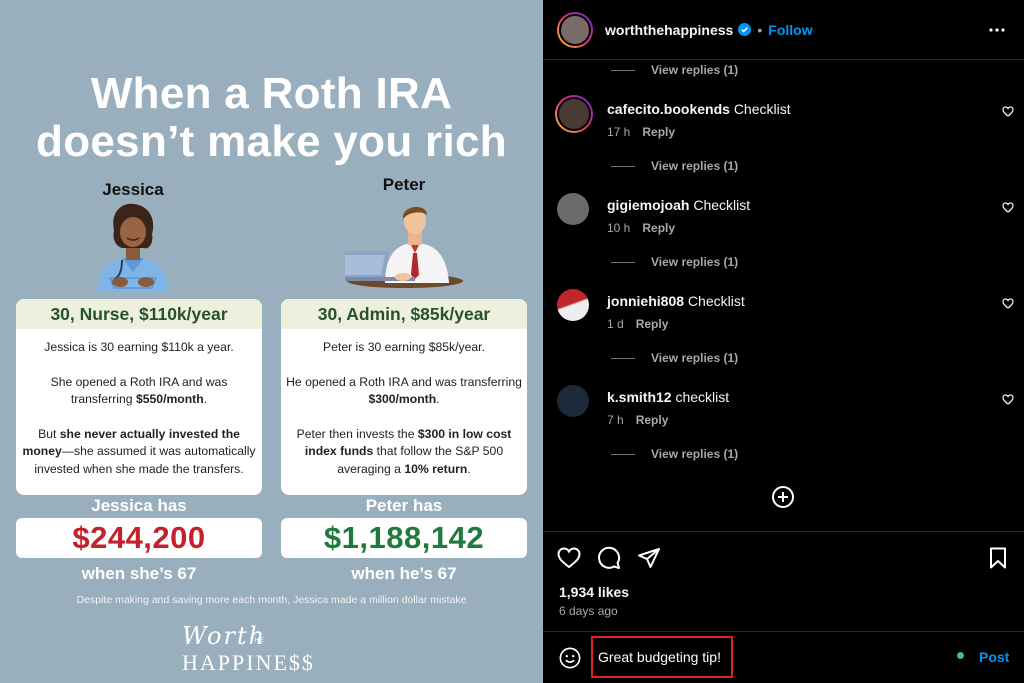 This screenshot has width=1024, height=683. What do you see at coordinates (271, 93) in the screenshot?
I see `post-title-line1: When a Roth IRA` at bounding box center [271, 93].